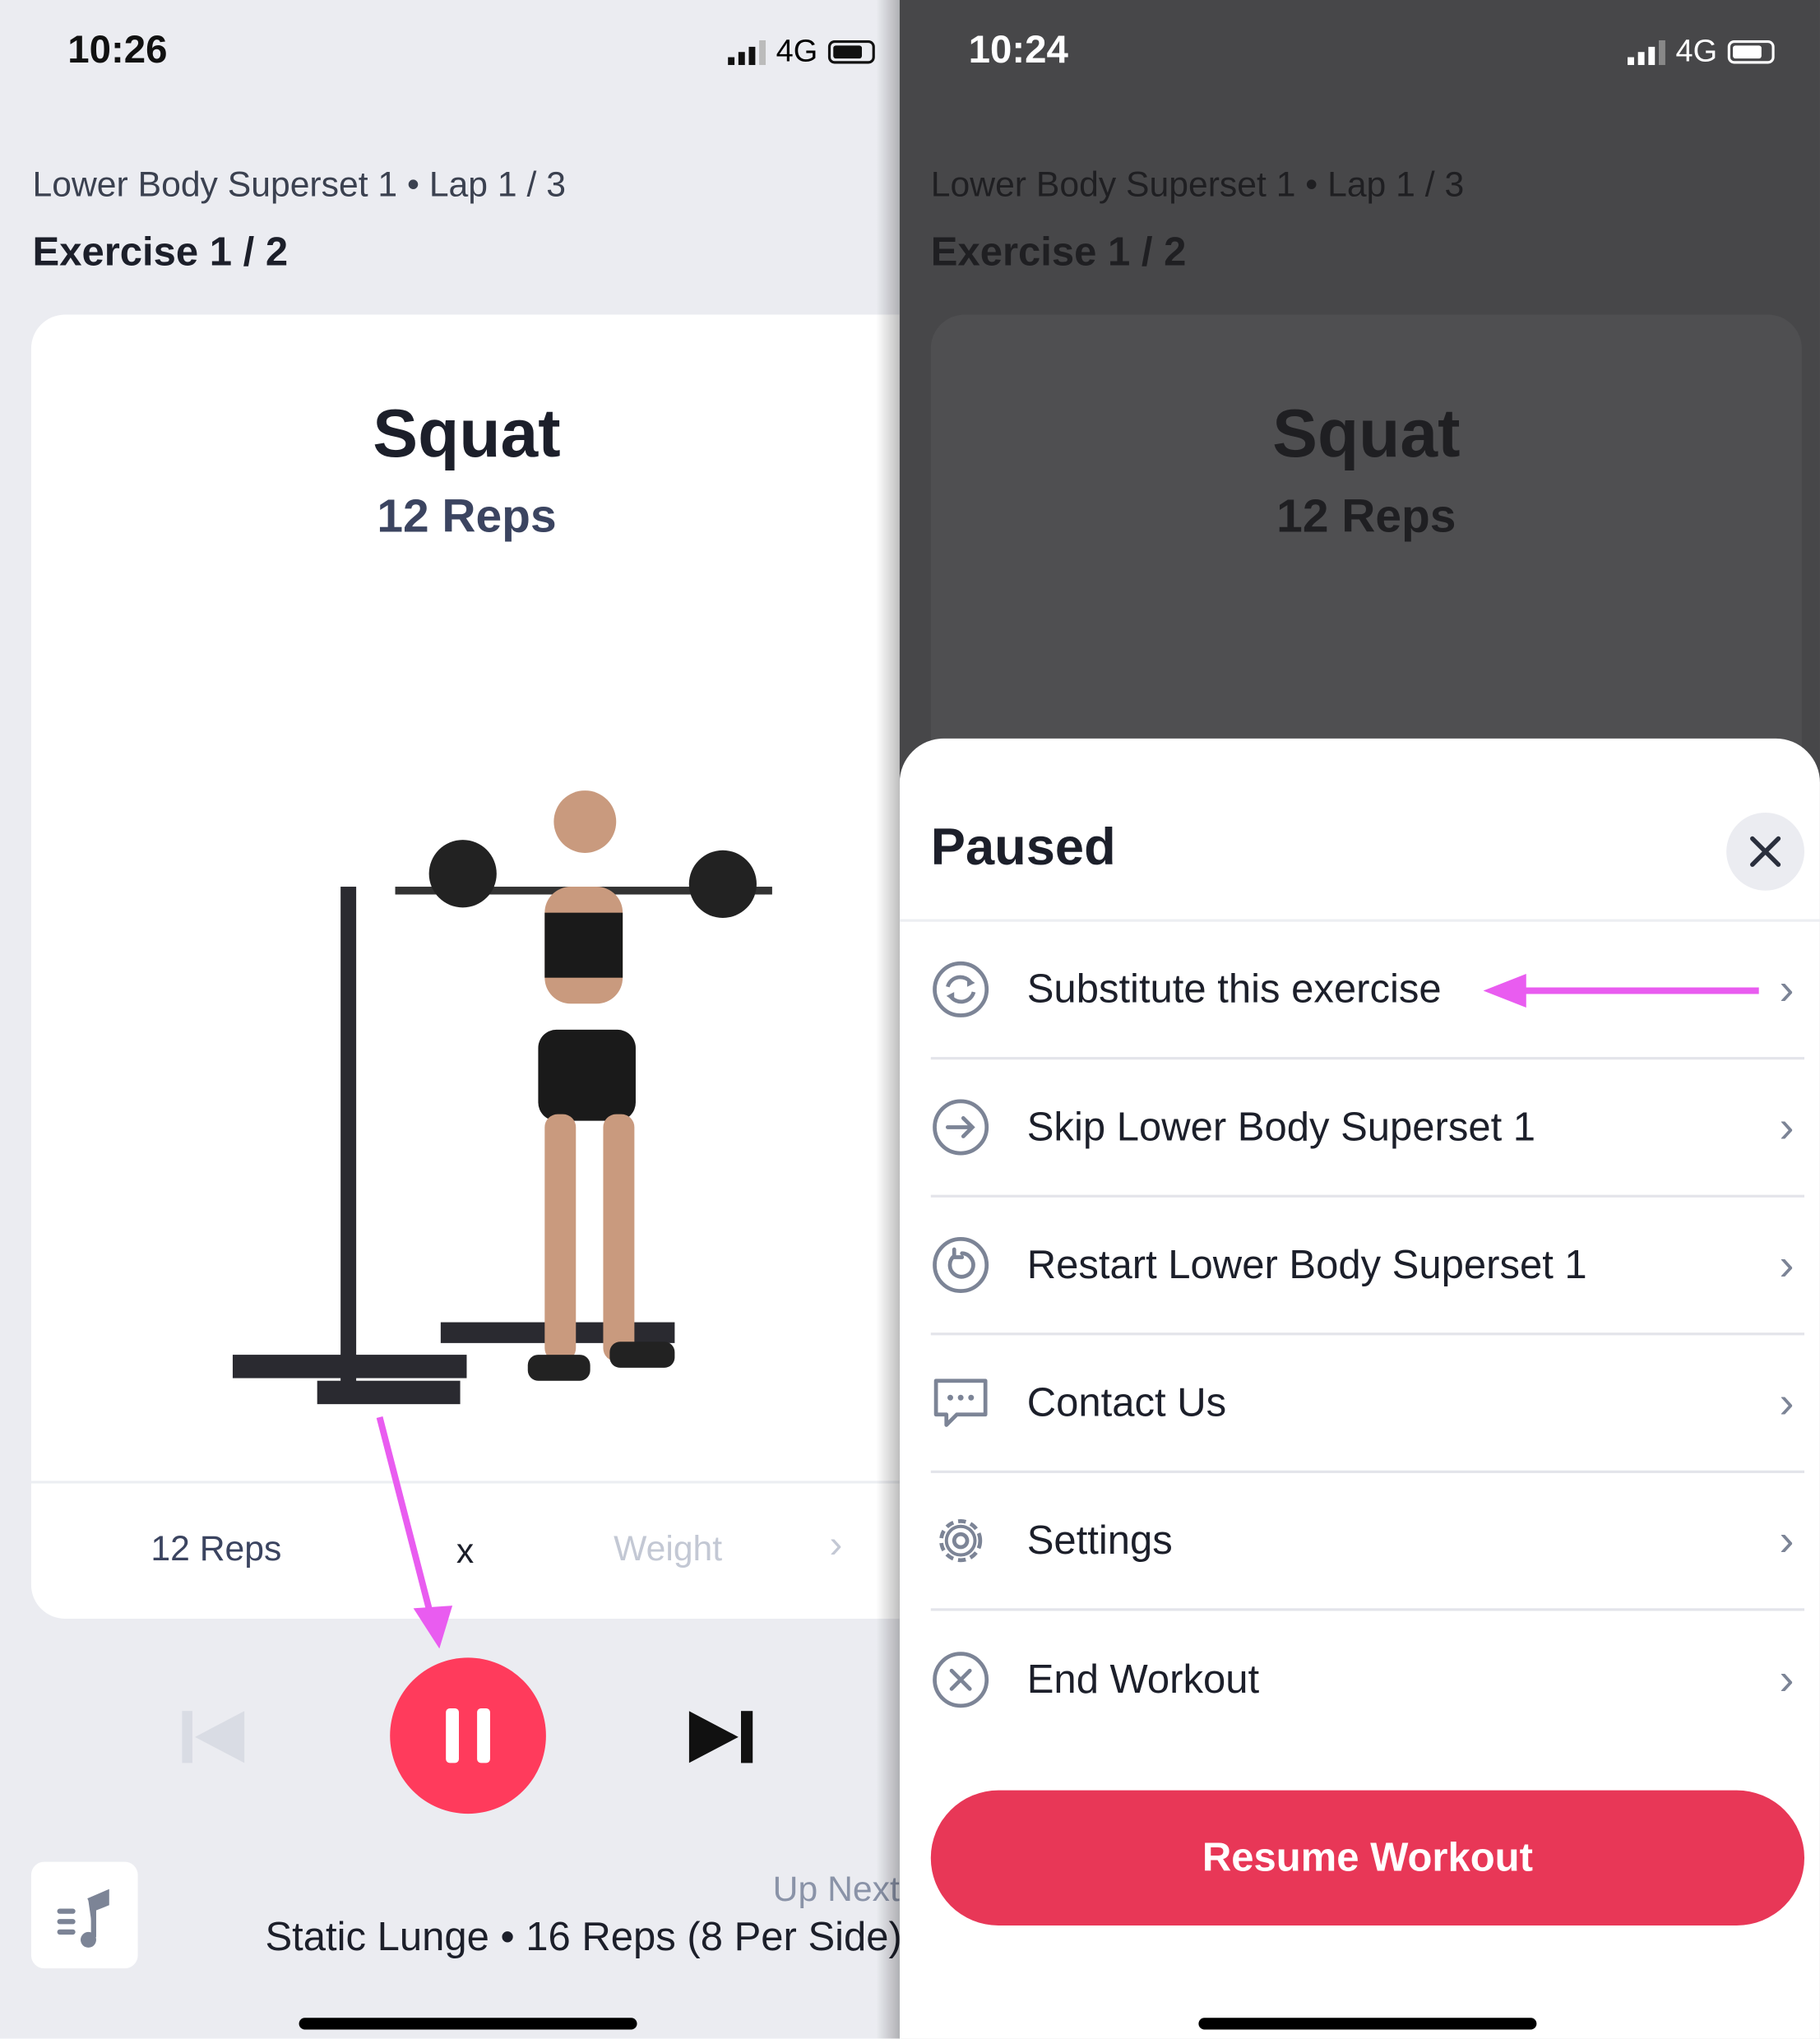 Image resolution: width=1820 pixels, height=2039 pixels. Describe the element at coordinates (216, 1549) in the screenshot. I see `log-reps: 12 Reps` at that location.